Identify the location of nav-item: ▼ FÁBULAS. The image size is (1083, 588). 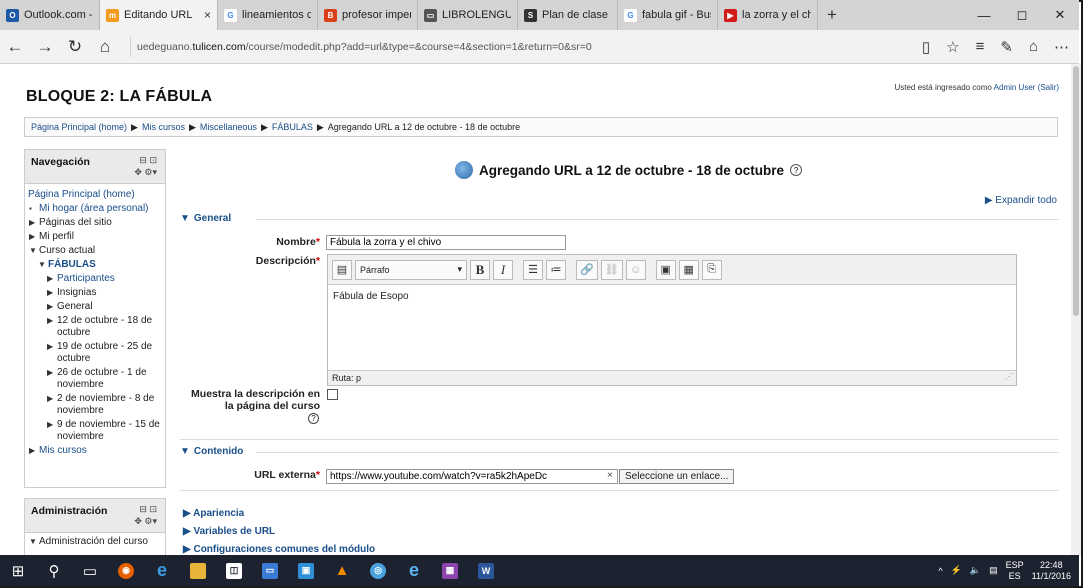
(95, 265).